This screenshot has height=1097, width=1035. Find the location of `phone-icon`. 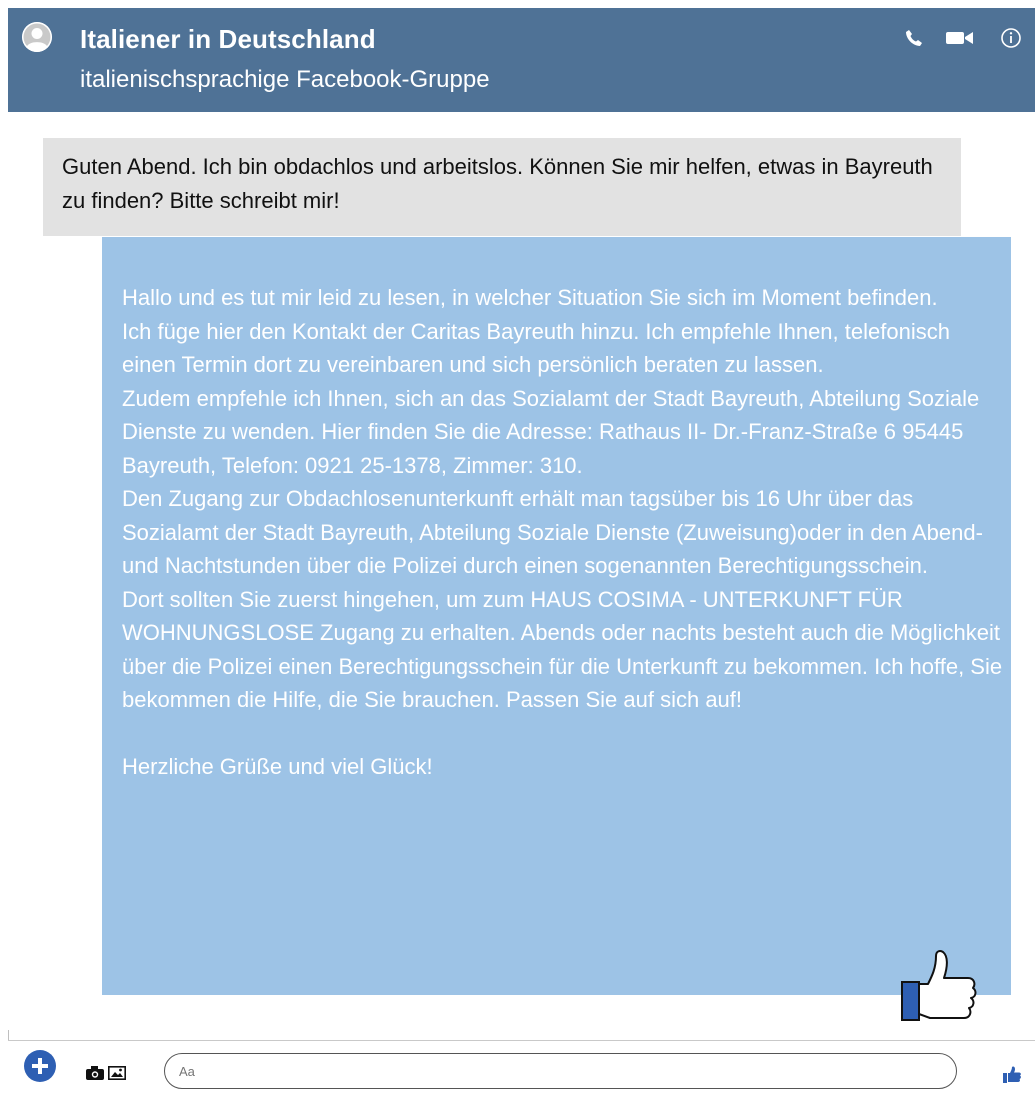

phone-icon is located at coordinates (914, 40).